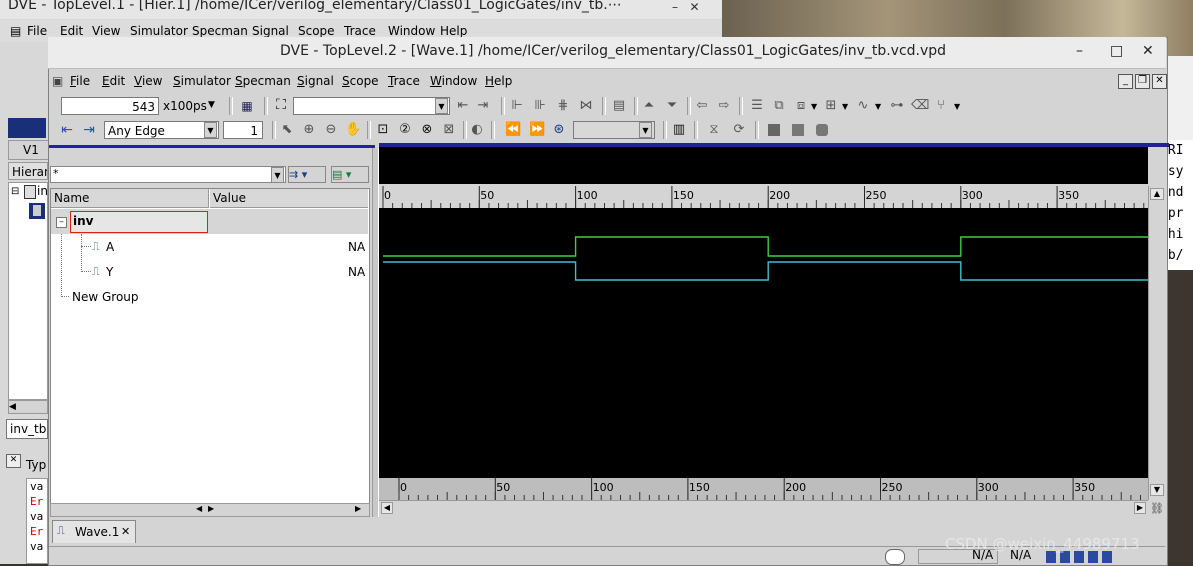  Describe the element at coordinates (483, 106) in the screenshot. I see `search-next-icon: ⇥` at that location.